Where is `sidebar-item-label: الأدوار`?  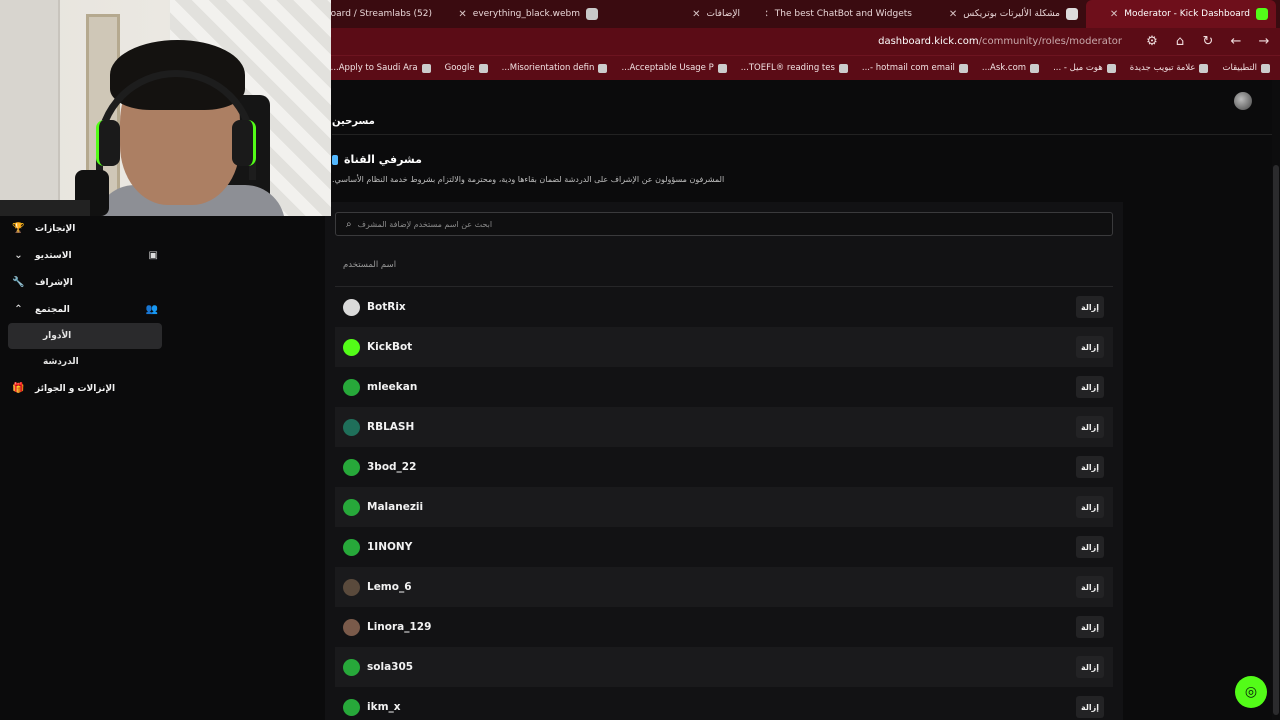
sidebar-item-label: الأدوار is located at coordinates (57, 336).